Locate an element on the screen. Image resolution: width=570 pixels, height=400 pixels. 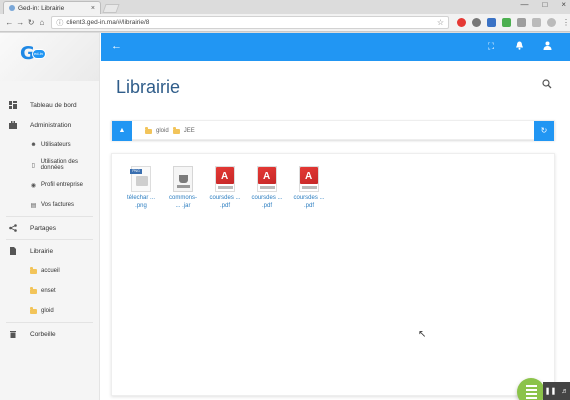
green-extension-icon is located at coordinates (507, 22).